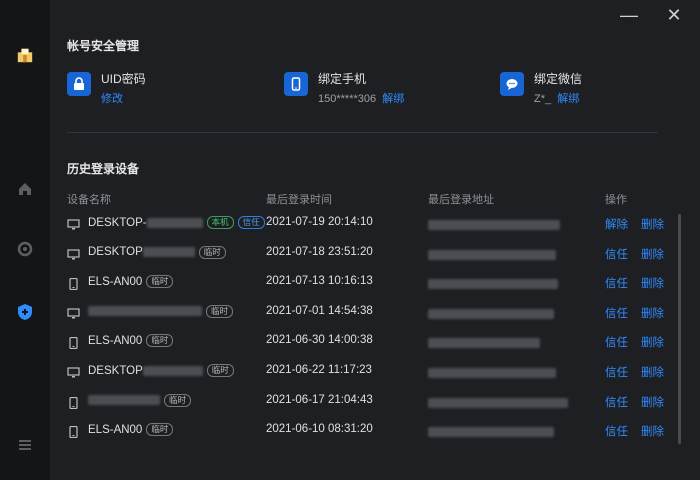 The width and height of the screenshot is (700, 480). I want to click on trusted-badge: 信任, so click(251, 222).